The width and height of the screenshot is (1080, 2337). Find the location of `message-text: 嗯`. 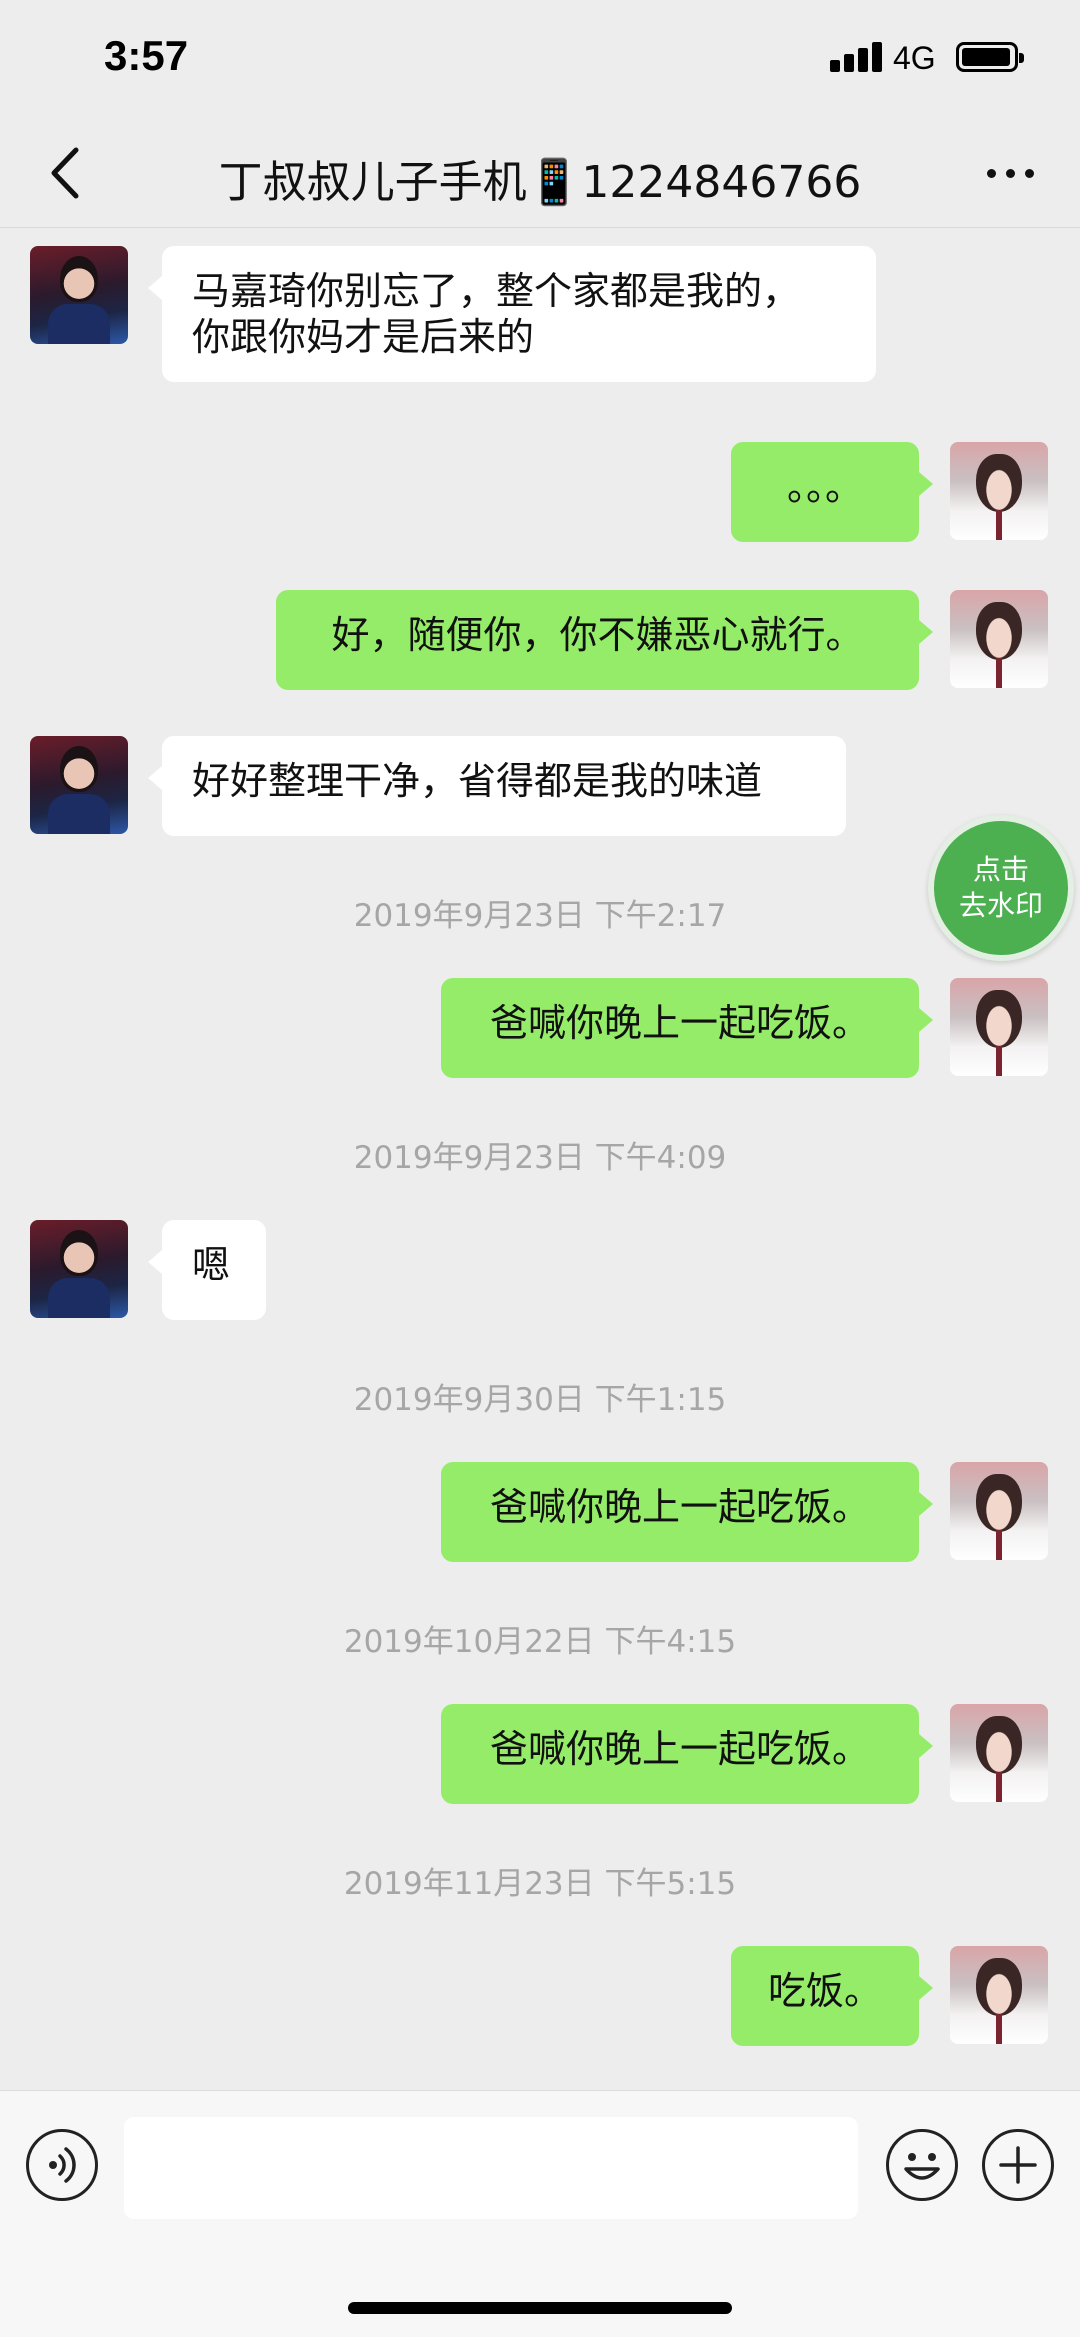

message-text: 嗯 is located at coordinates (211, 1265).